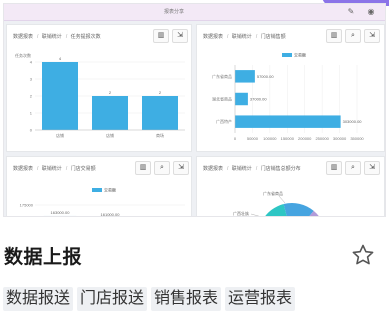 This screenshot has width=389, height=329. What do you see at coordinates (174, 12) in the screenshot?
I see `preview-title: 报表分享` at bounding box center [174, 12].